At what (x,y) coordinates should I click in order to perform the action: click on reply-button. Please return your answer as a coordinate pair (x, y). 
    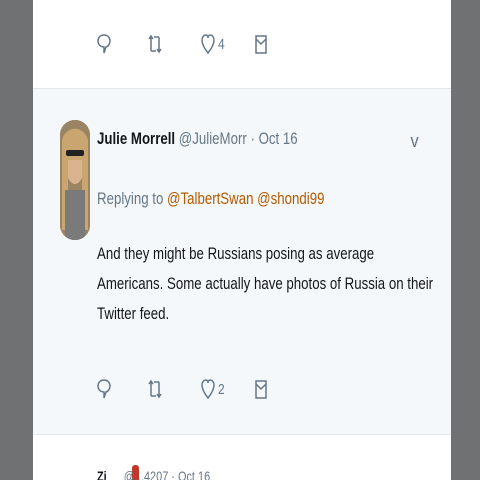
    Looking at the image, I should click on (104, 389).